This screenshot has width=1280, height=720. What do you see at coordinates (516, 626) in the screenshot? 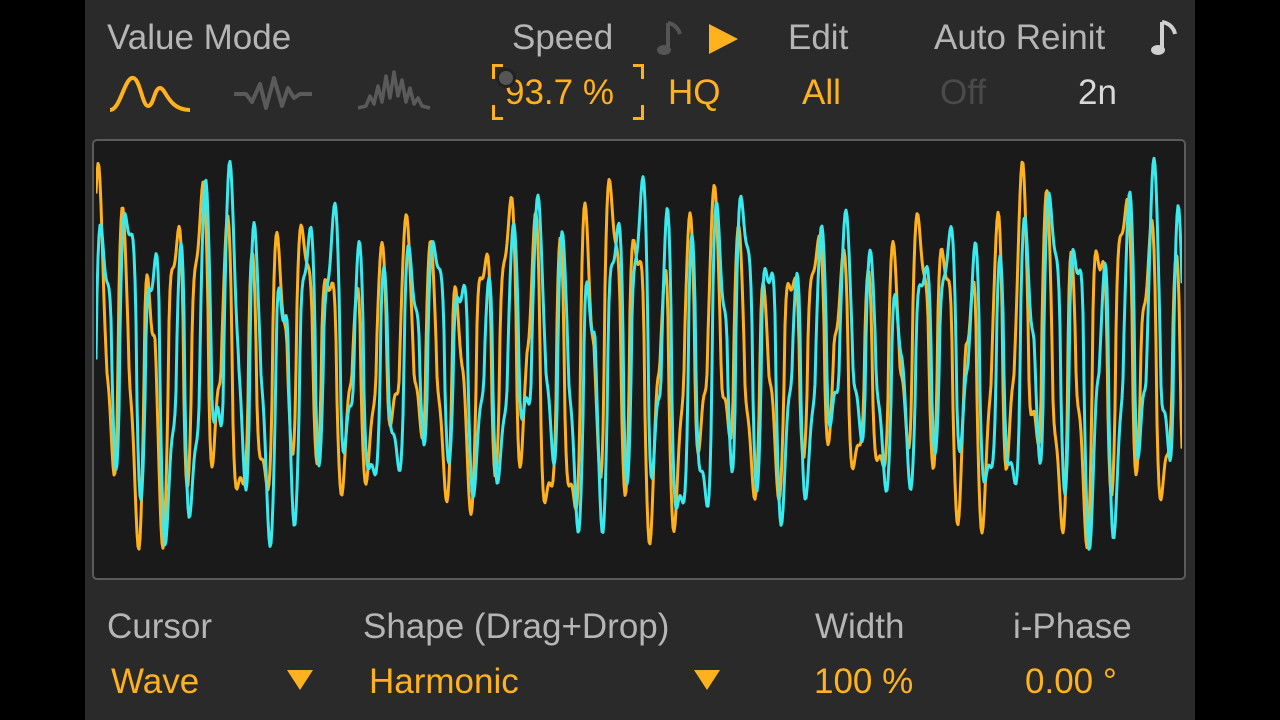
I see `shape-label: Shape (Drag+Drop)` at bounding box center [516, 626].